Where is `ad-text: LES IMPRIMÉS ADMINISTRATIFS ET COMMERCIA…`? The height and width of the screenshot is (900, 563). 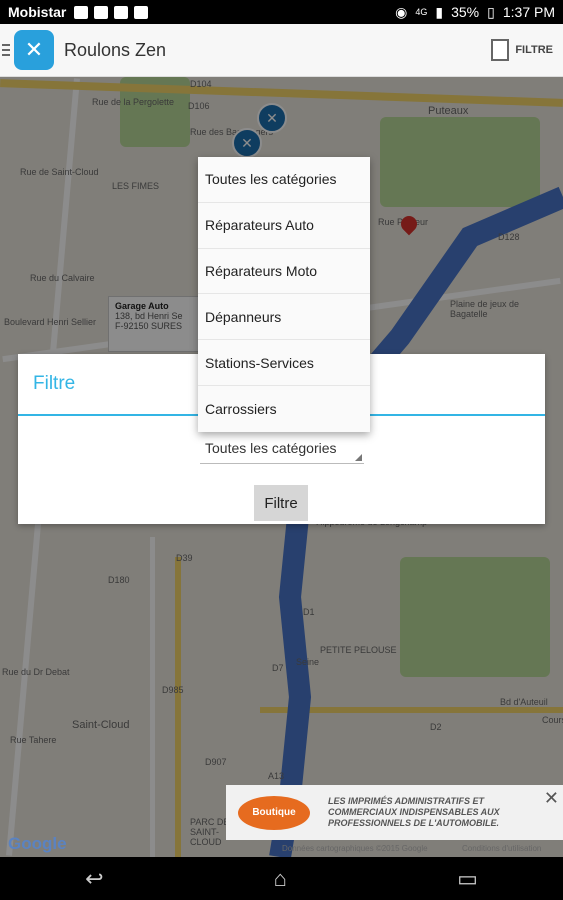 ad-text: LES IMPRIMÉS ADMINISTRATIFS ET COMMERCIA… is located at coordinates (414, 812).